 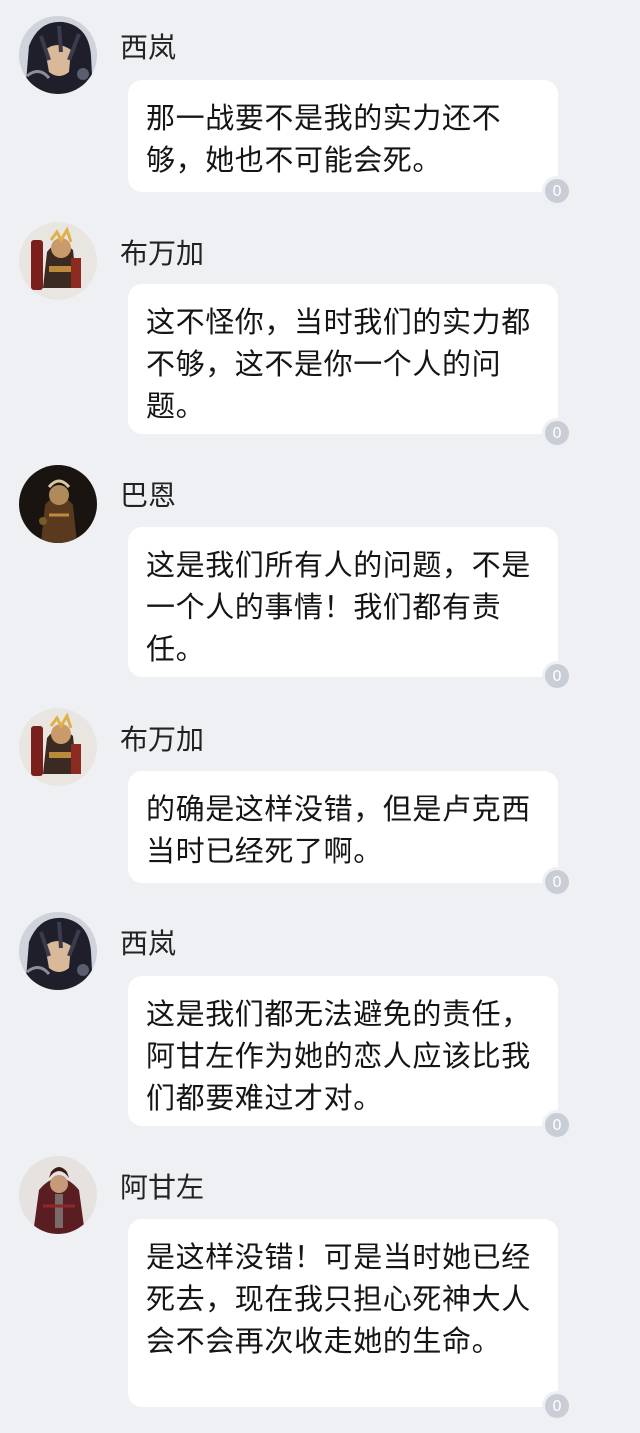 I want to click on message-text: 那一战要不是我的实力还不够，她也不可能会死。, so click(x=324, y=139).